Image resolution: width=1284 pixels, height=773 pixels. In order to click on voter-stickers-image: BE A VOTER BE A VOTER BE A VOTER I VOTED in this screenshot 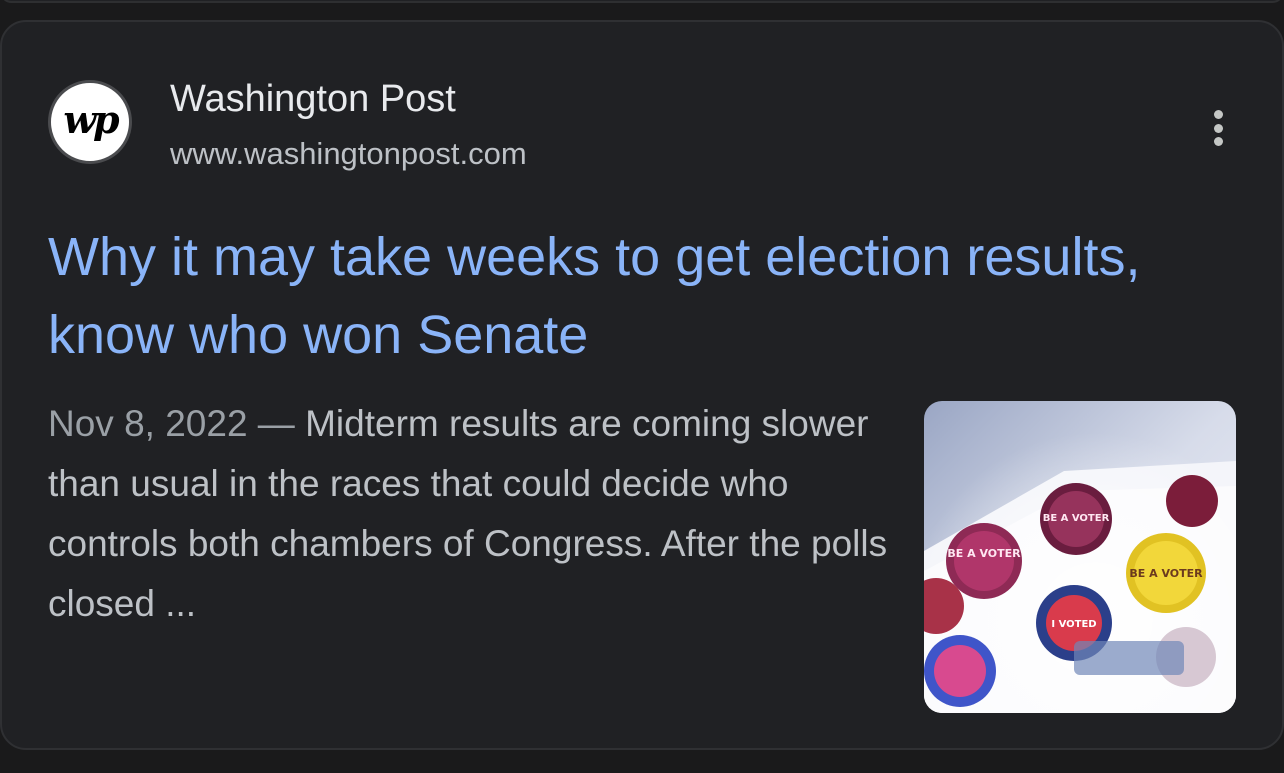, I will do `click(1080, 557)`.